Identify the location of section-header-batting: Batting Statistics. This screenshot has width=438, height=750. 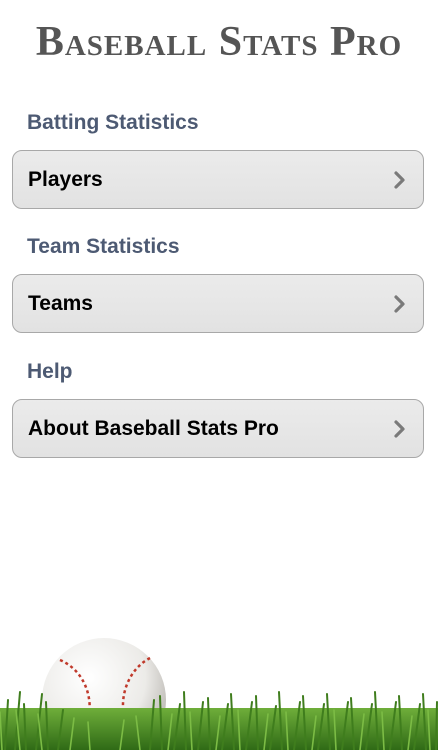
(113, 122).